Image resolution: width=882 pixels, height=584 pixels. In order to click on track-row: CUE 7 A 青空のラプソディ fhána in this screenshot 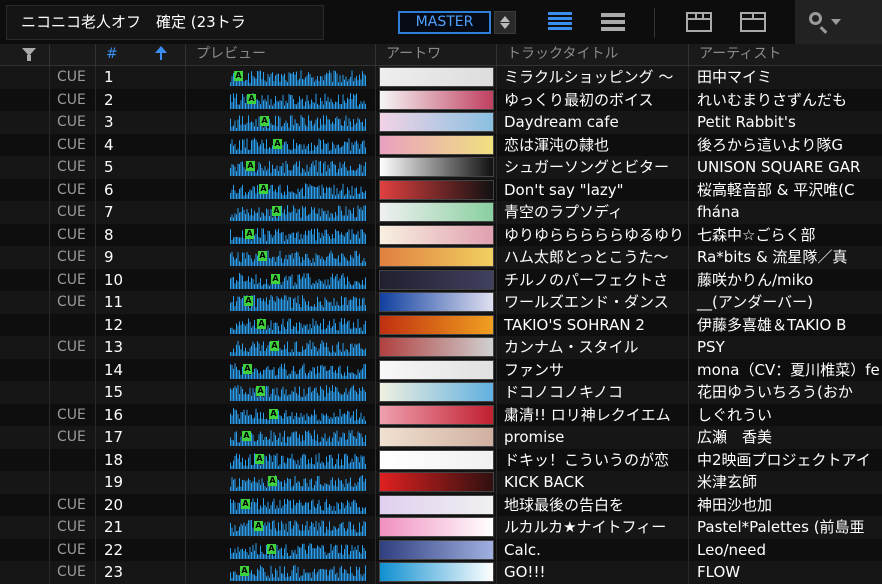, I will do `click(441, 212)`.